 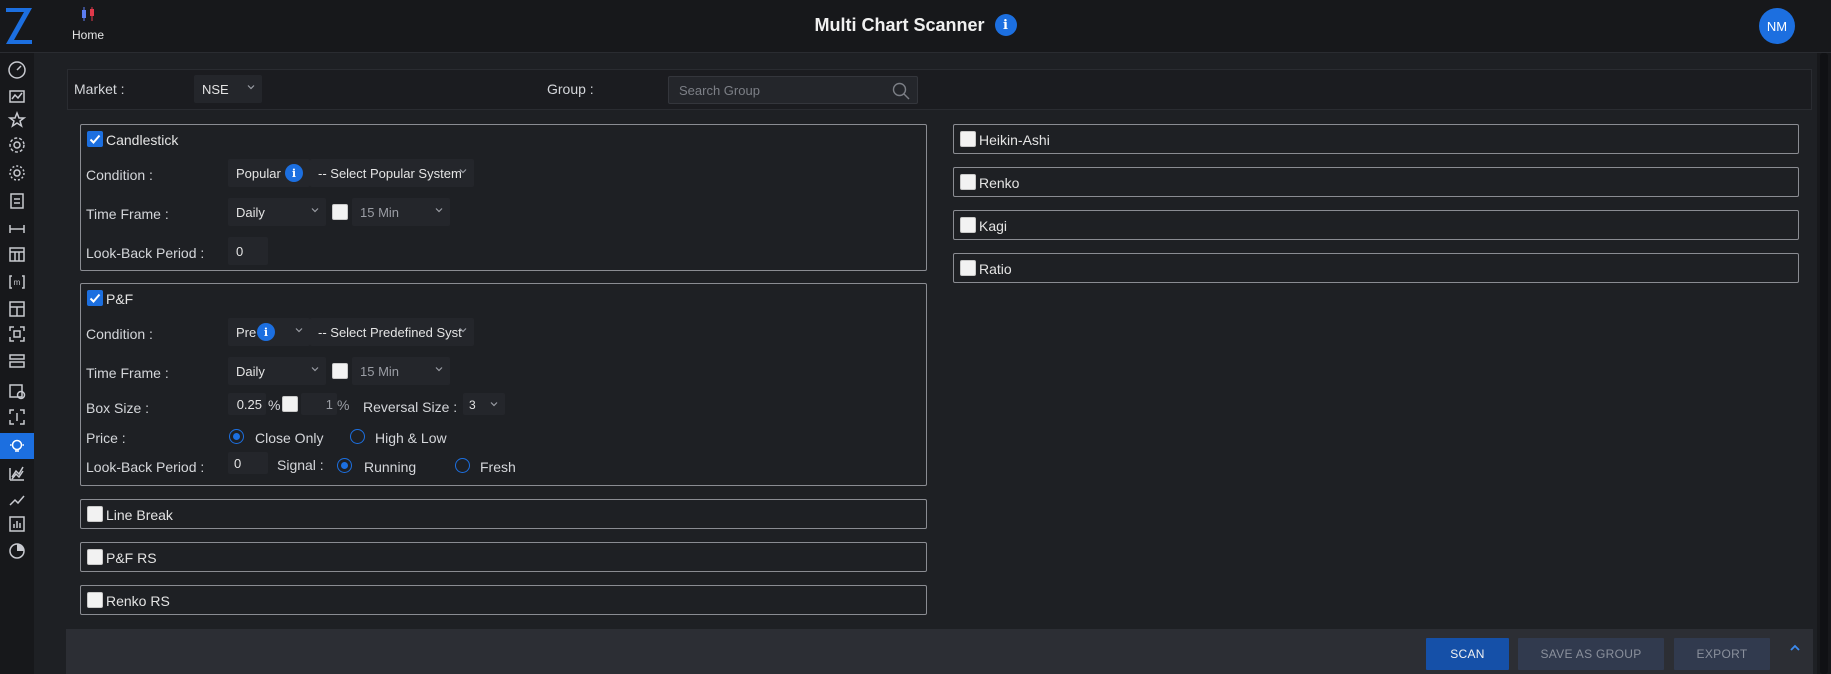 I want to click on pnf-timeframe2-checkbox, so click(x=340, y=371).